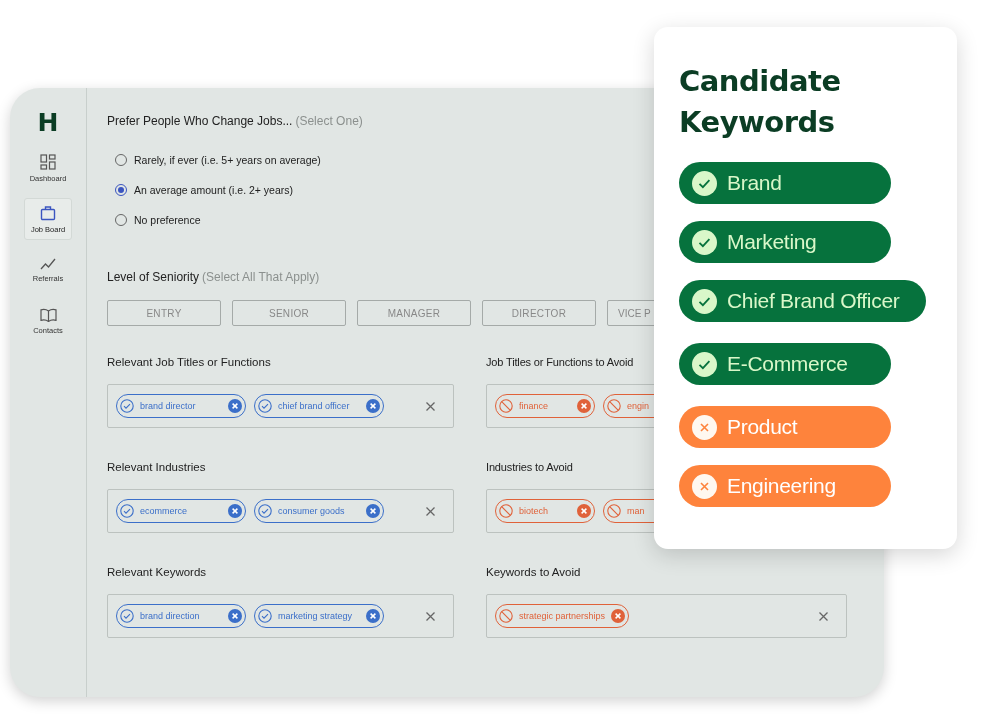 The image size is (1008, 719). What do you see at coordinates (280, 406) in the screenshot?
I see `tag-input-field: brand director chief brand officer` at bounding box center [280, 406].